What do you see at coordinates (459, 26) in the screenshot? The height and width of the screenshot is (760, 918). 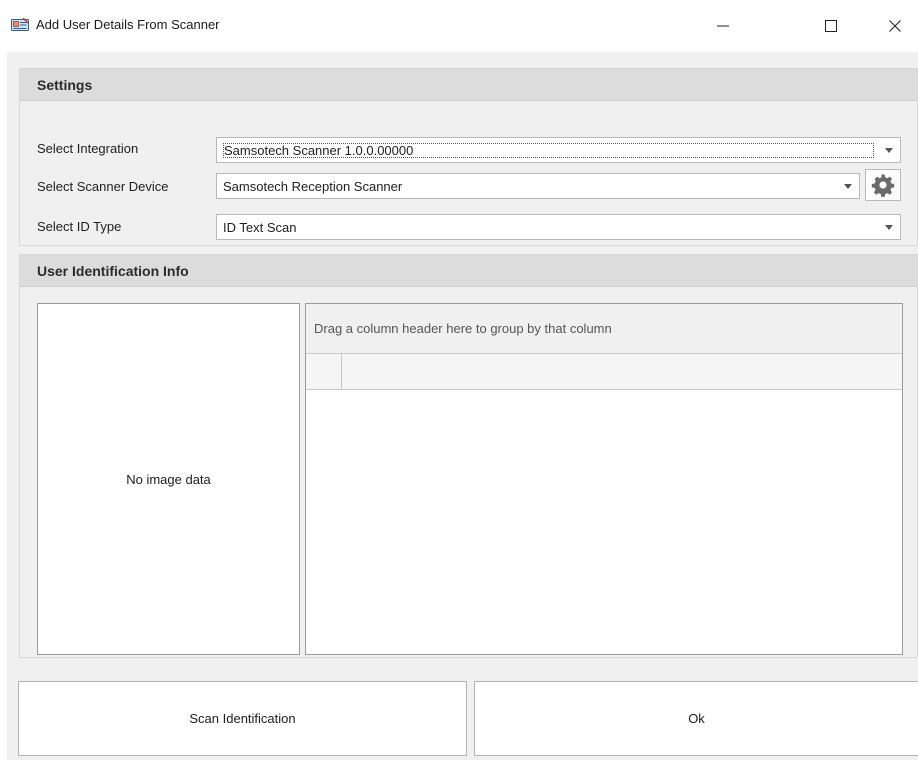 I see `title-bar: Add User Details From Scanner` at bounding box center [459, 26].